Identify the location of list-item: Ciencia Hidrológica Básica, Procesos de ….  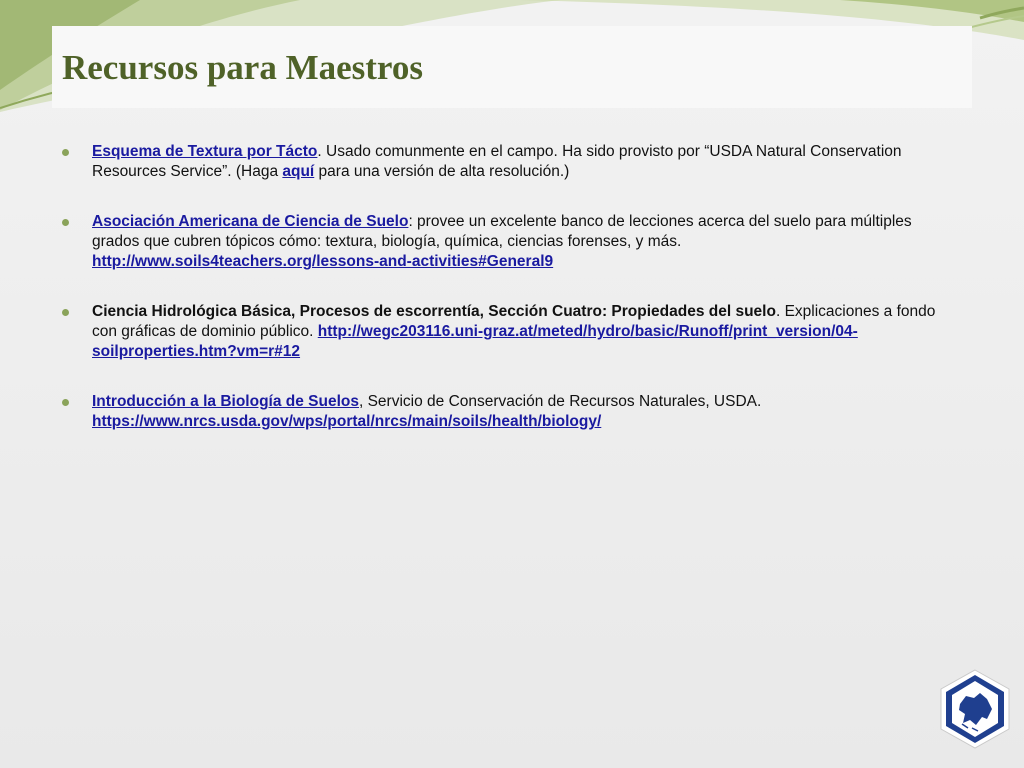
(507, 332).